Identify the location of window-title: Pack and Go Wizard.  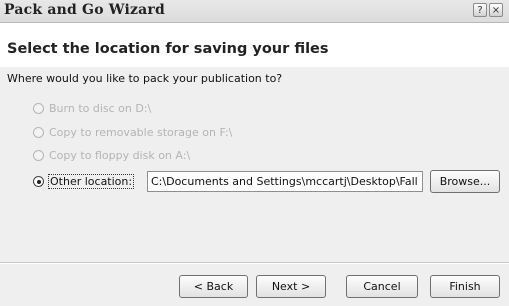
(84, 10).